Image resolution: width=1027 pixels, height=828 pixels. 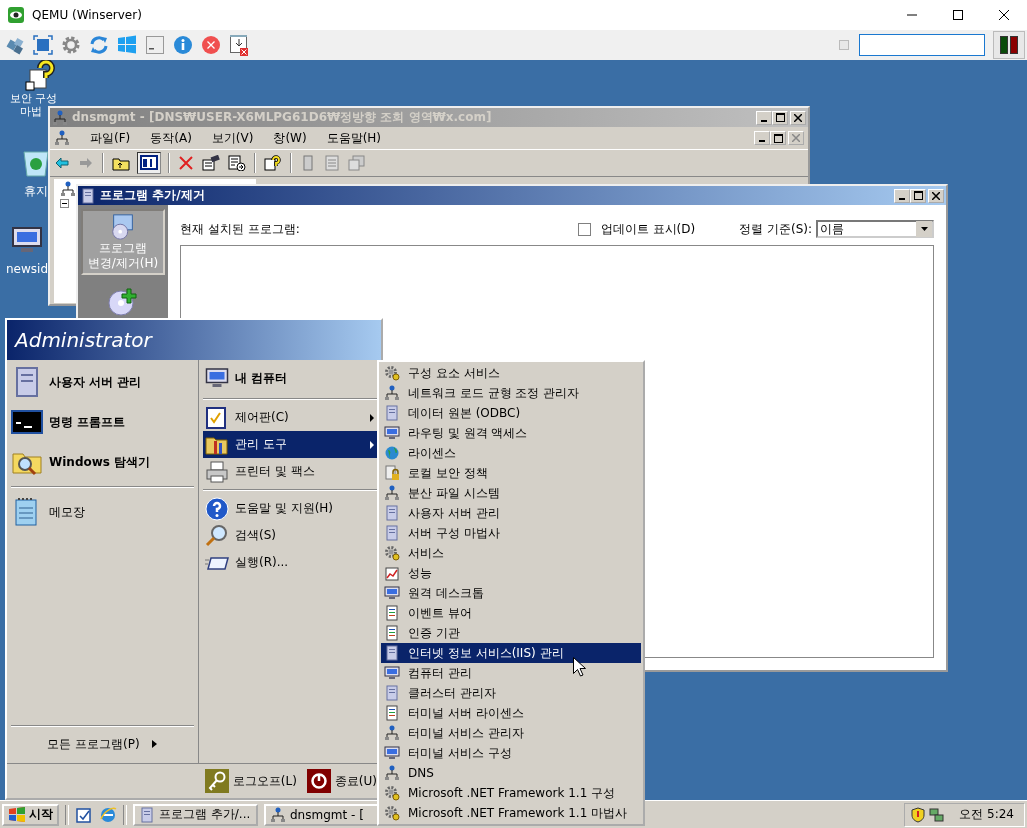 I want to click on export-list-icon, so click(x=237, y=163).